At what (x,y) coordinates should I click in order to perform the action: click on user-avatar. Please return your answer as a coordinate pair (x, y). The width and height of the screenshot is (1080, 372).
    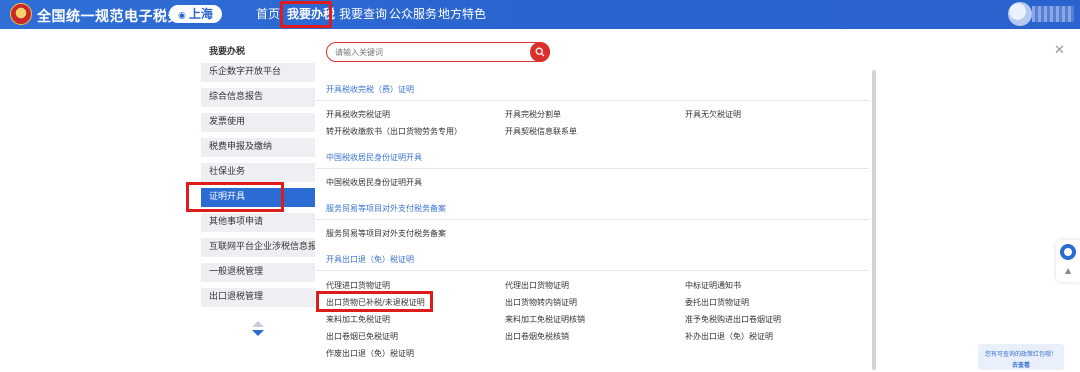
    Looking at the image, I should click on (1020, 14).